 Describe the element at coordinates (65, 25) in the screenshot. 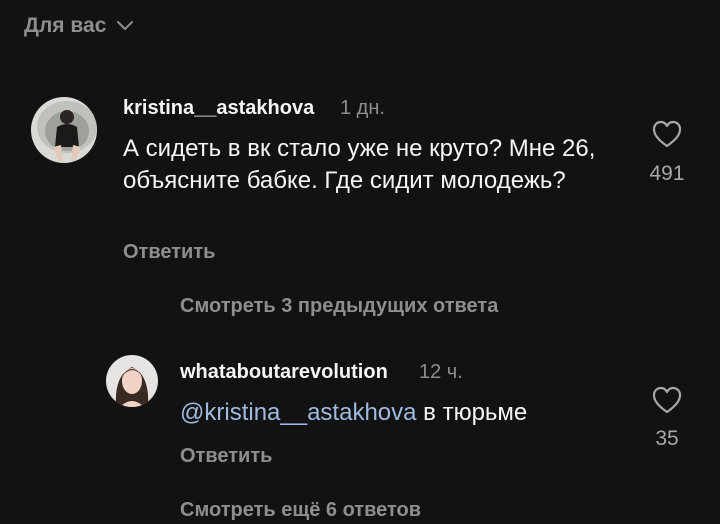

I see `sort-filter-label: Для вас` at that location.